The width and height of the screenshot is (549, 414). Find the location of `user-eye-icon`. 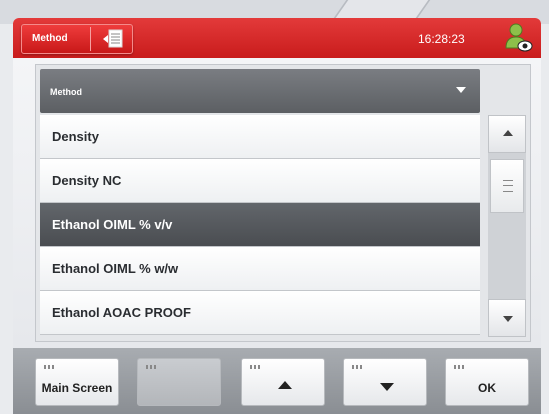

user-eye-icon is located at coordinates (518, 38).